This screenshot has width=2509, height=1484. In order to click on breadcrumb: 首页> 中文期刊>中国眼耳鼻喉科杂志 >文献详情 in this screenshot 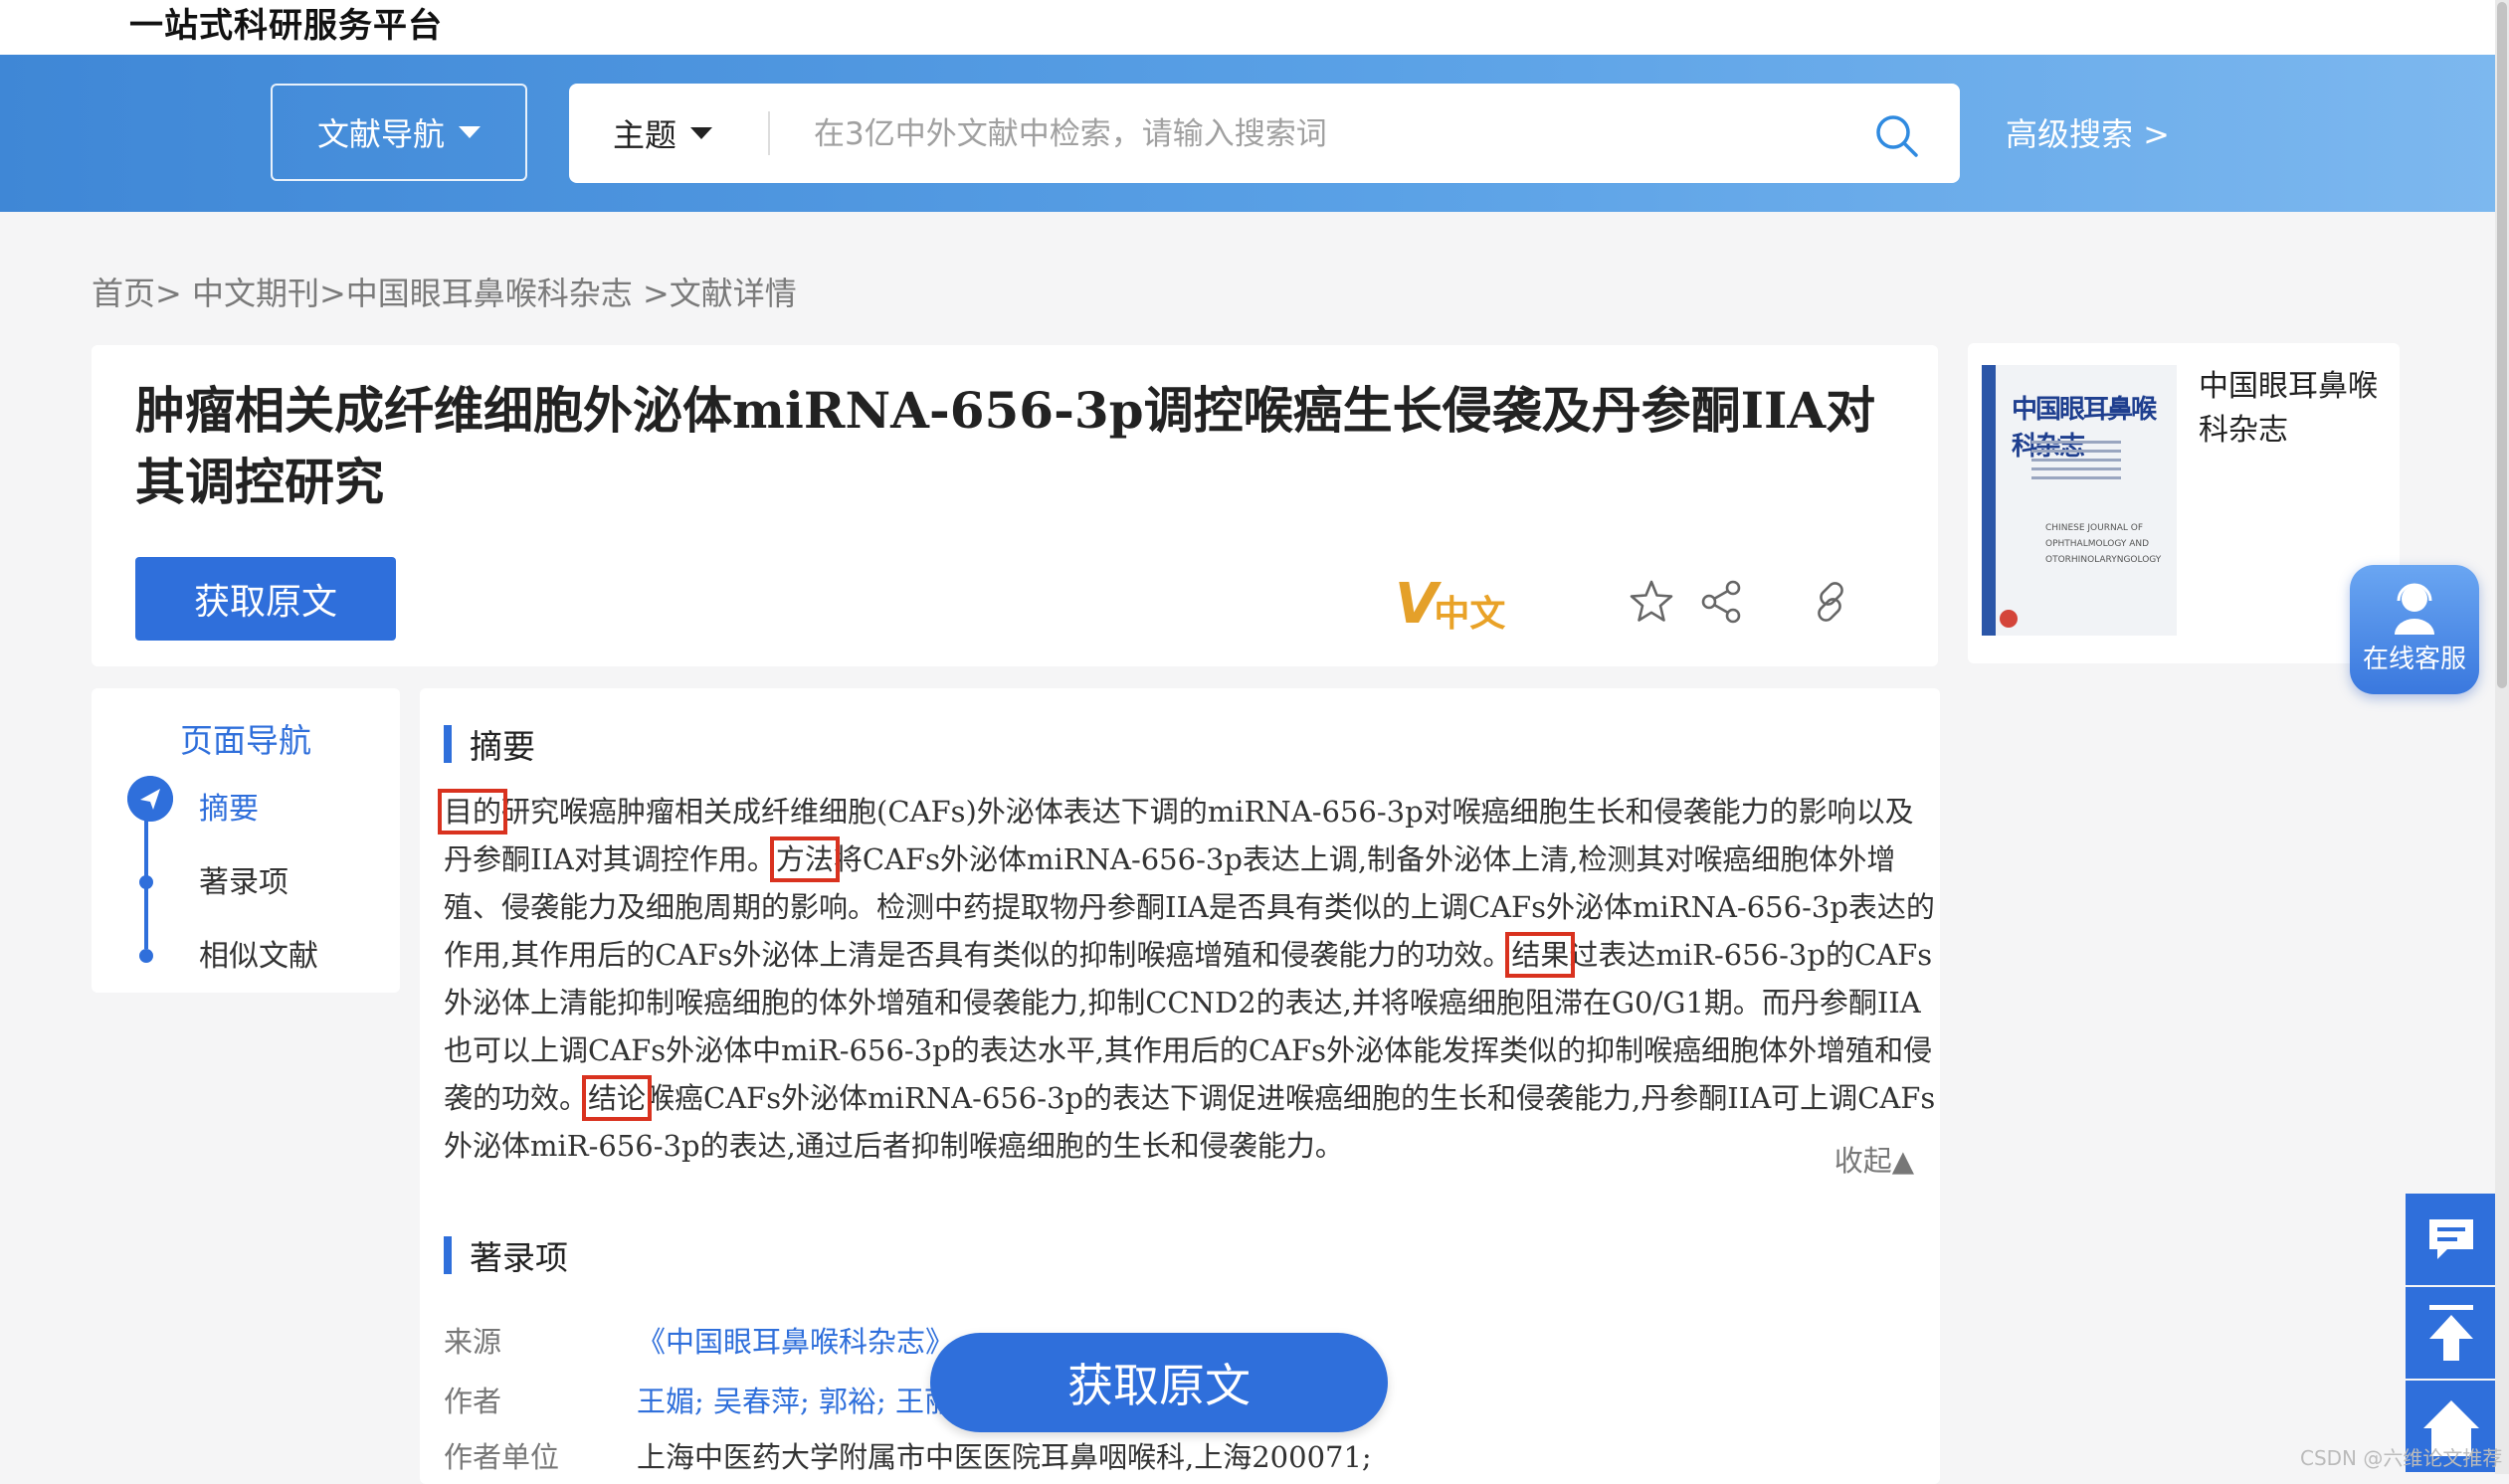, I will do `click(445, 292)`.